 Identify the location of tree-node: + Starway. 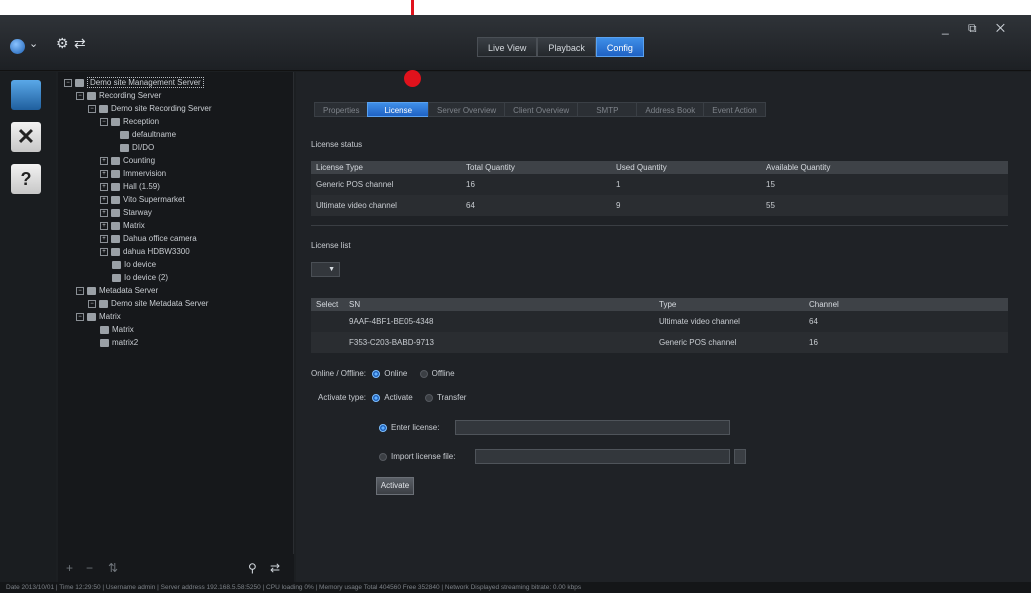
(126, 213).